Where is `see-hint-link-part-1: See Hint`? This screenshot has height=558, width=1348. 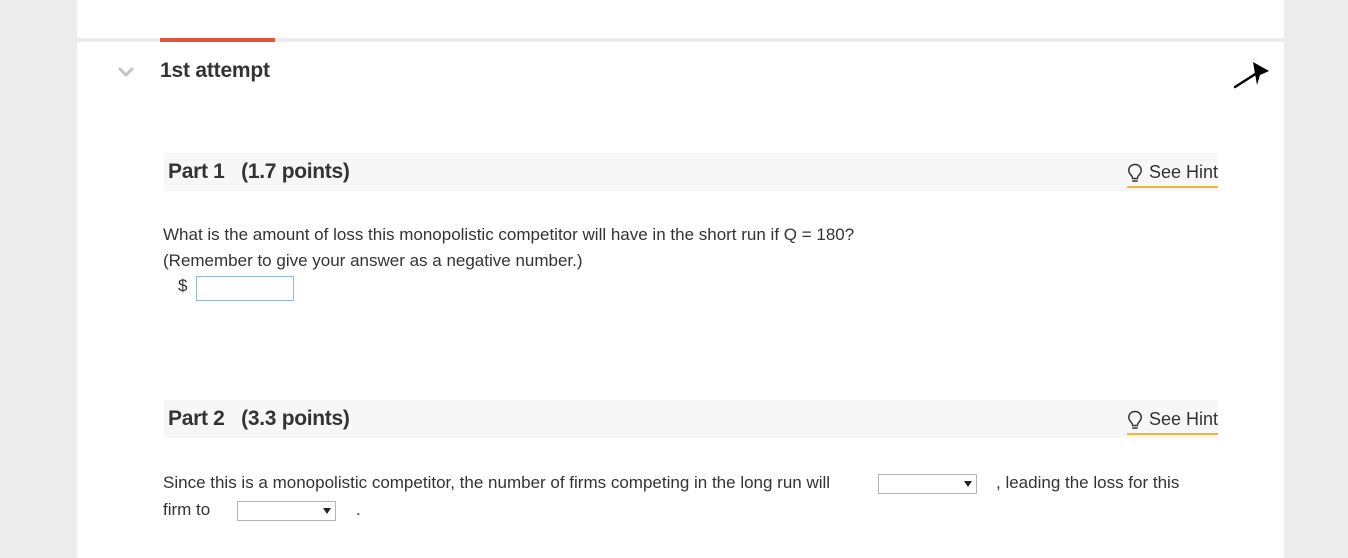
see-hint-link-part-1: See Hint is located at coordinates (1172, 173).